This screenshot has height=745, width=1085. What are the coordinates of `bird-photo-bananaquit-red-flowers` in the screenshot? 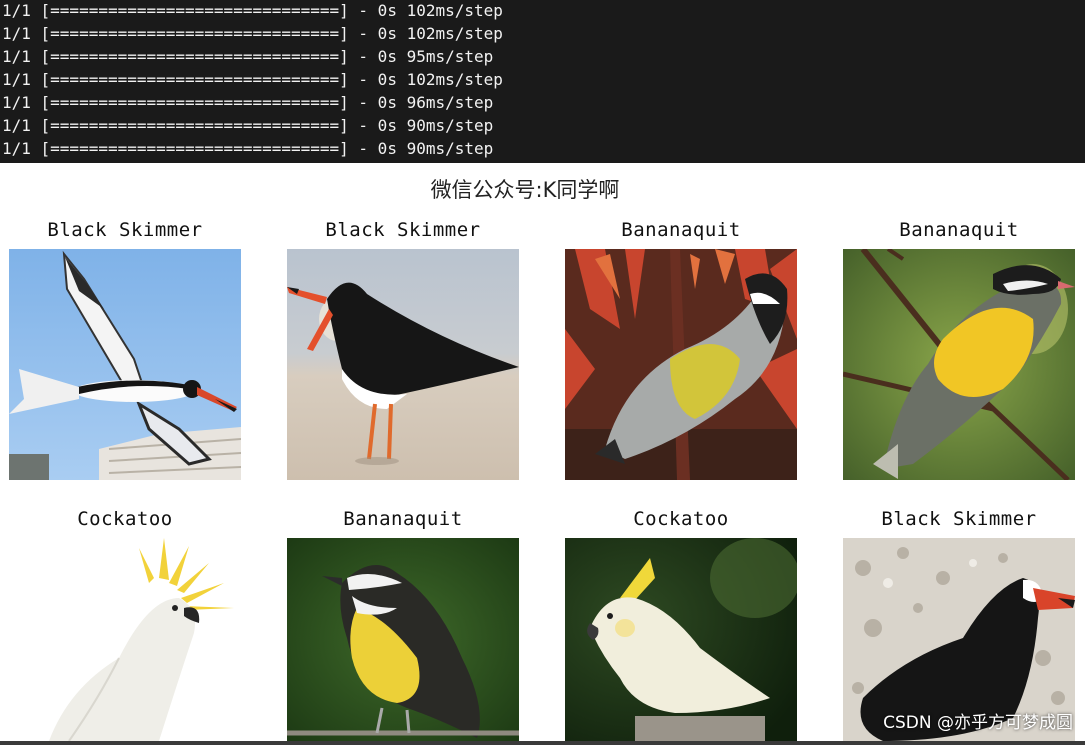 It's located at (681, 364).